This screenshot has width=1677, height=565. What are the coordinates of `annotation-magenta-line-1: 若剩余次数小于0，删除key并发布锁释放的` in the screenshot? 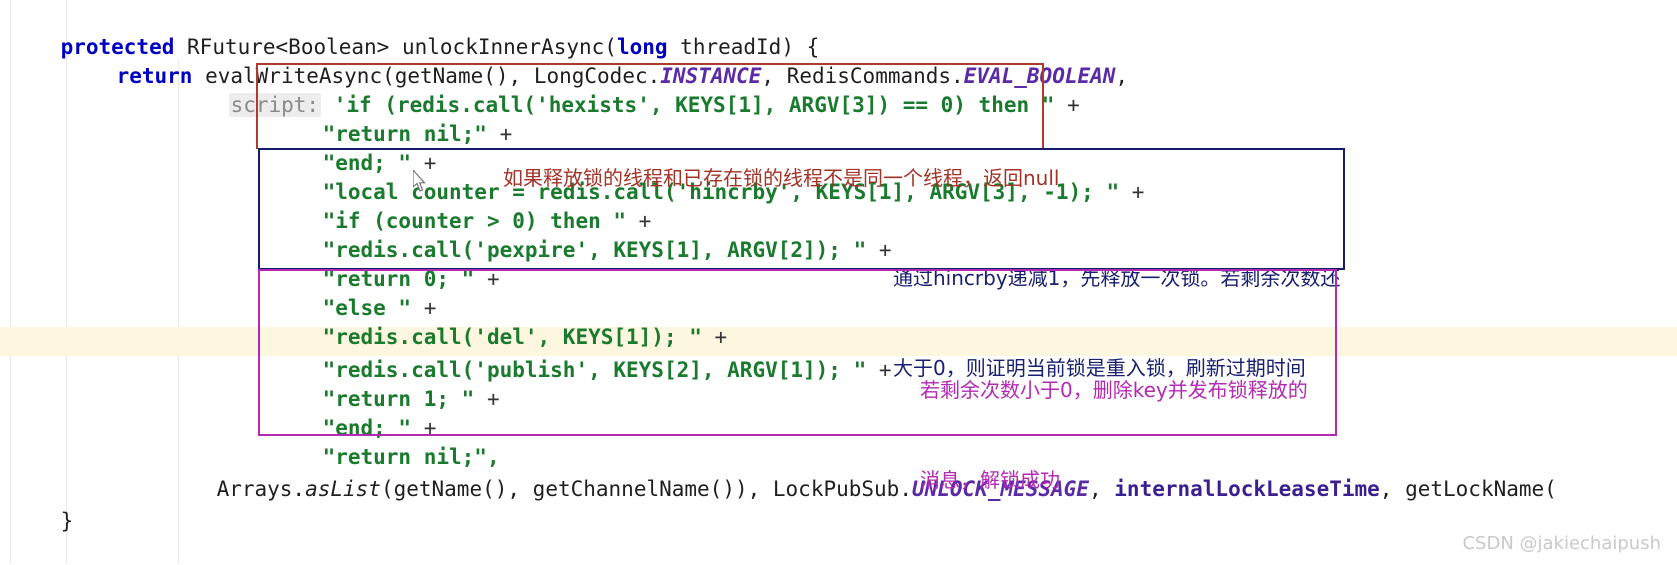 It's located at (1114, 390).